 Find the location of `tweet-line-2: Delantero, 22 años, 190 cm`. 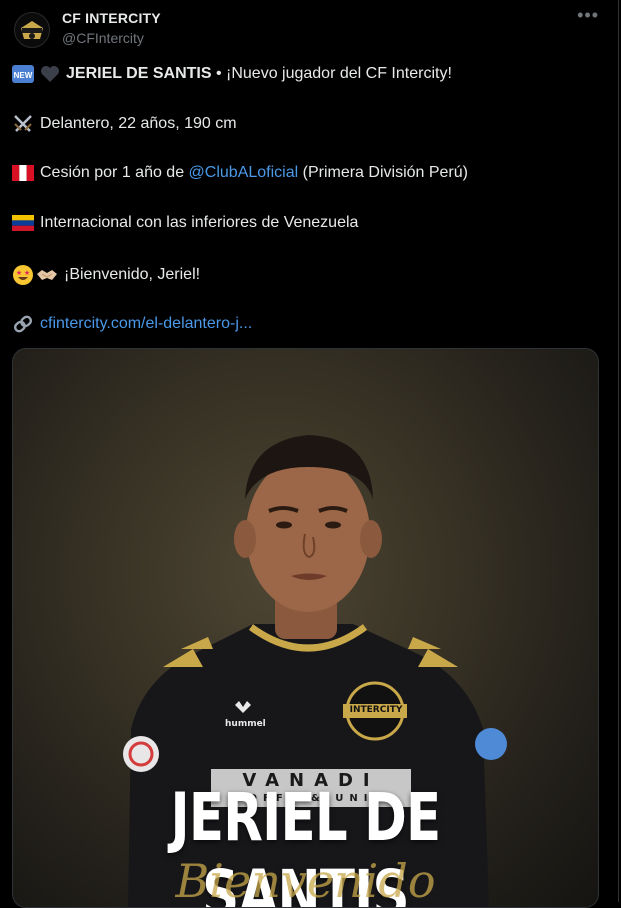

tweet-line-2: Delantero, 22 años, 190 cm is located at coordinates (124, 124).